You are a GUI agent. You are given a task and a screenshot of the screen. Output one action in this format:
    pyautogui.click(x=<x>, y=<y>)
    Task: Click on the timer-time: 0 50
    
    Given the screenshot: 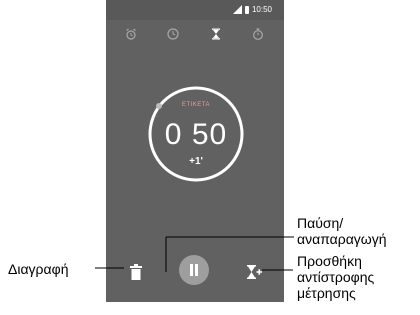 What is the action you would take?
    pyautogui.click(x=196, y=134)
    